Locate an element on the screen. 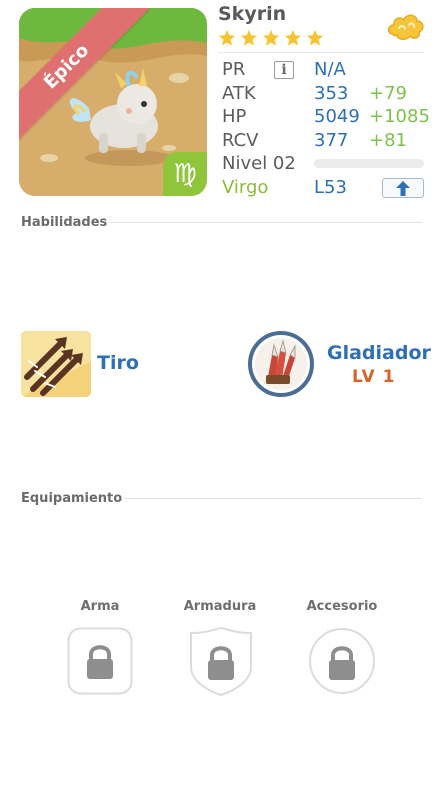  skill-name: Tiro is located at coordinates (118, 363).